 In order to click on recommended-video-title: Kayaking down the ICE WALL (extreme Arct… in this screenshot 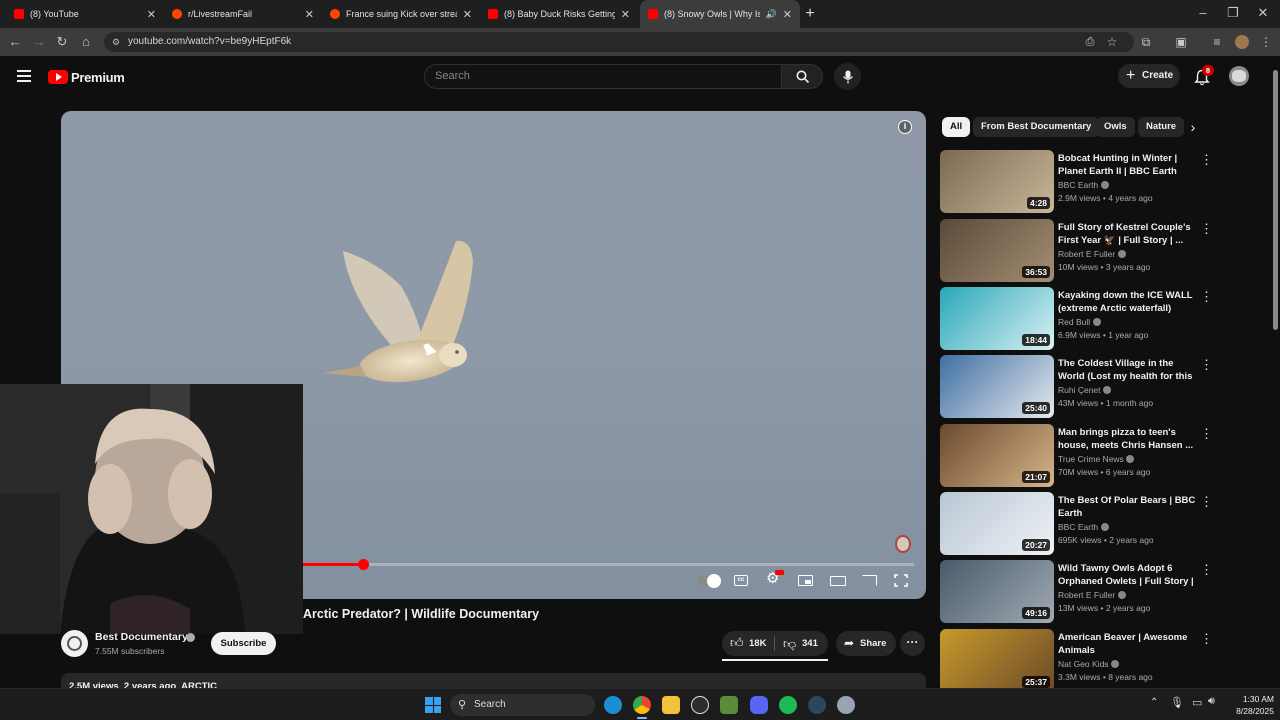, I will do `click(1128, 302)`.